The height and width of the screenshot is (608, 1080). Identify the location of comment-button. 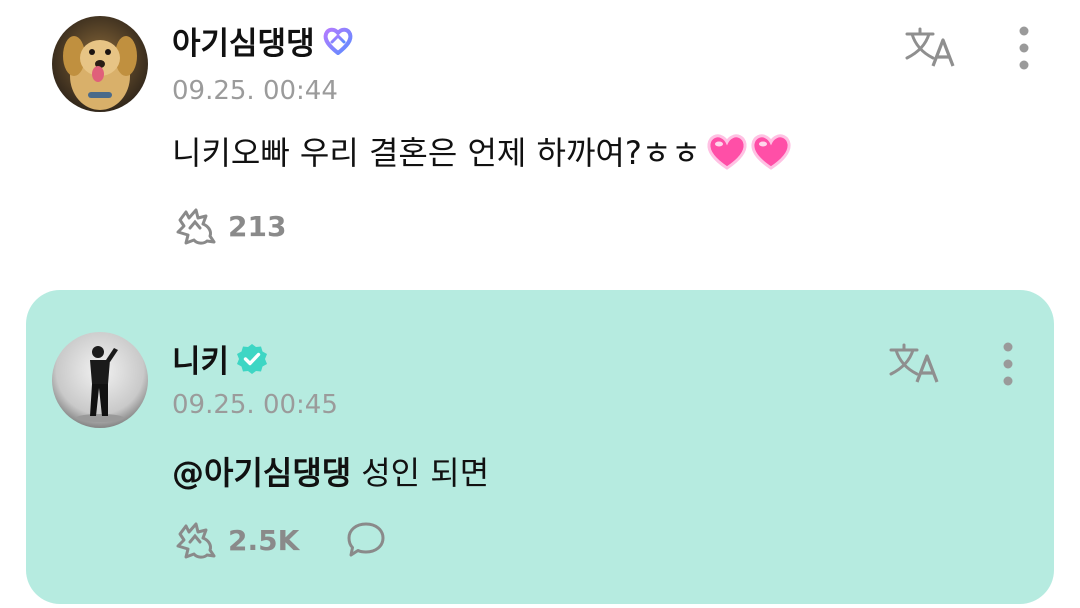
(366, 540).